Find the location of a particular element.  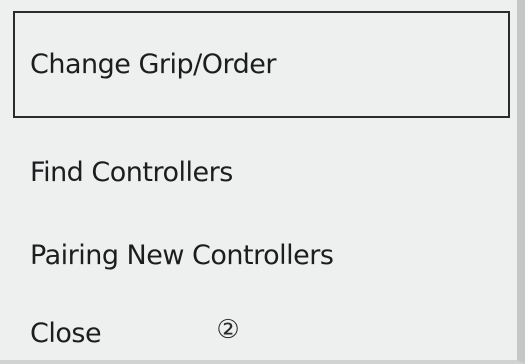

button-hint-icon: ② is located at coordinates (228, 330).